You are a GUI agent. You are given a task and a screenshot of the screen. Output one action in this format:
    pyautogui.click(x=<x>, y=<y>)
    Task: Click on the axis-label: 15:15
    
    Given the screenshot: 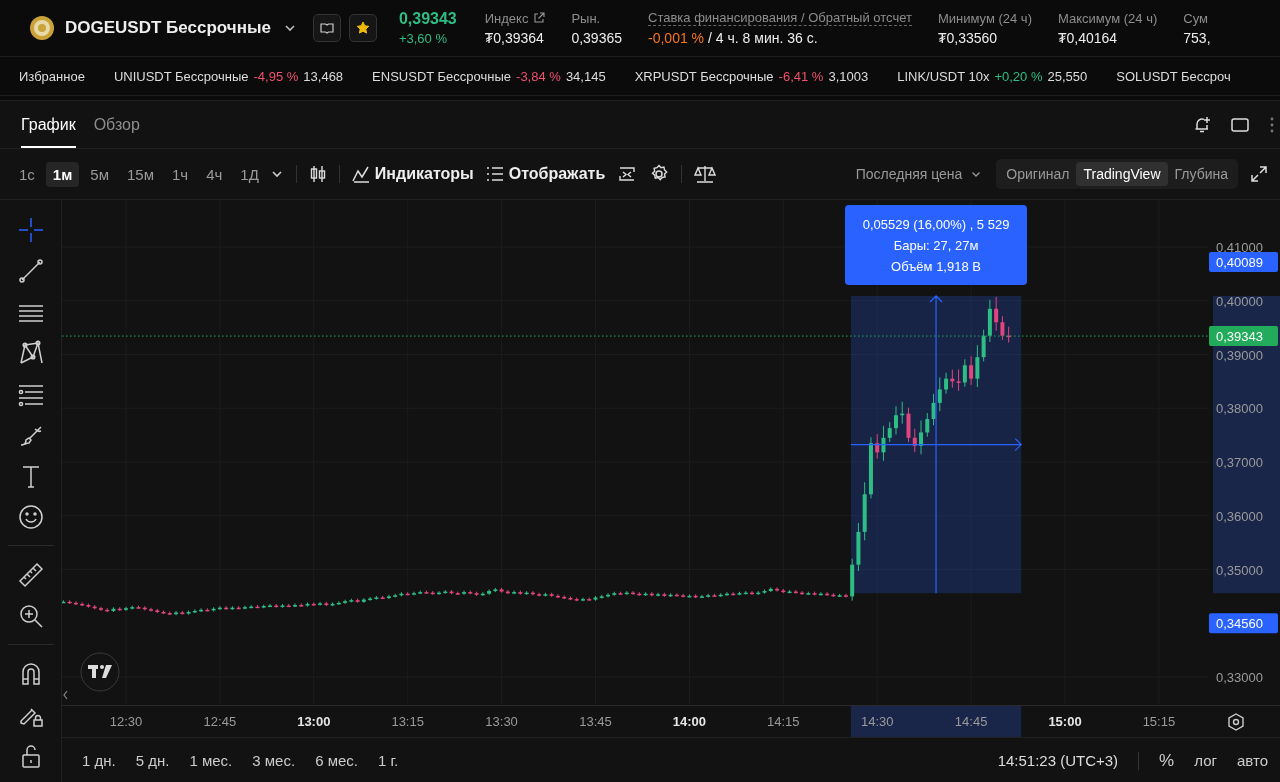 What is the action you would take?
    pyautogui.click(x=1159, y=721)
    